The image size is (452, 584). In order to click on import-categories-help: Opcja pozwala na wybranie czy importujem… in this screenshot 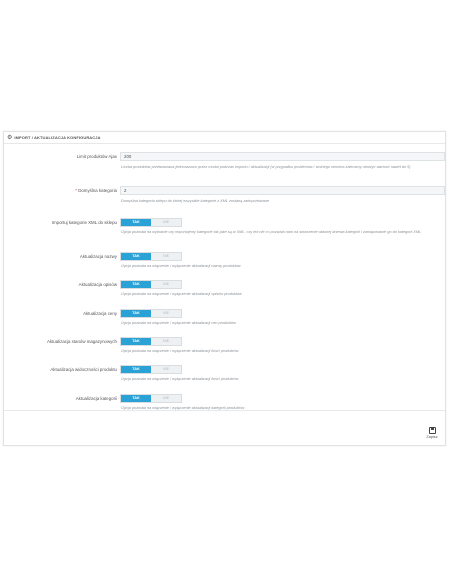, I will do `click(271, 232)`.